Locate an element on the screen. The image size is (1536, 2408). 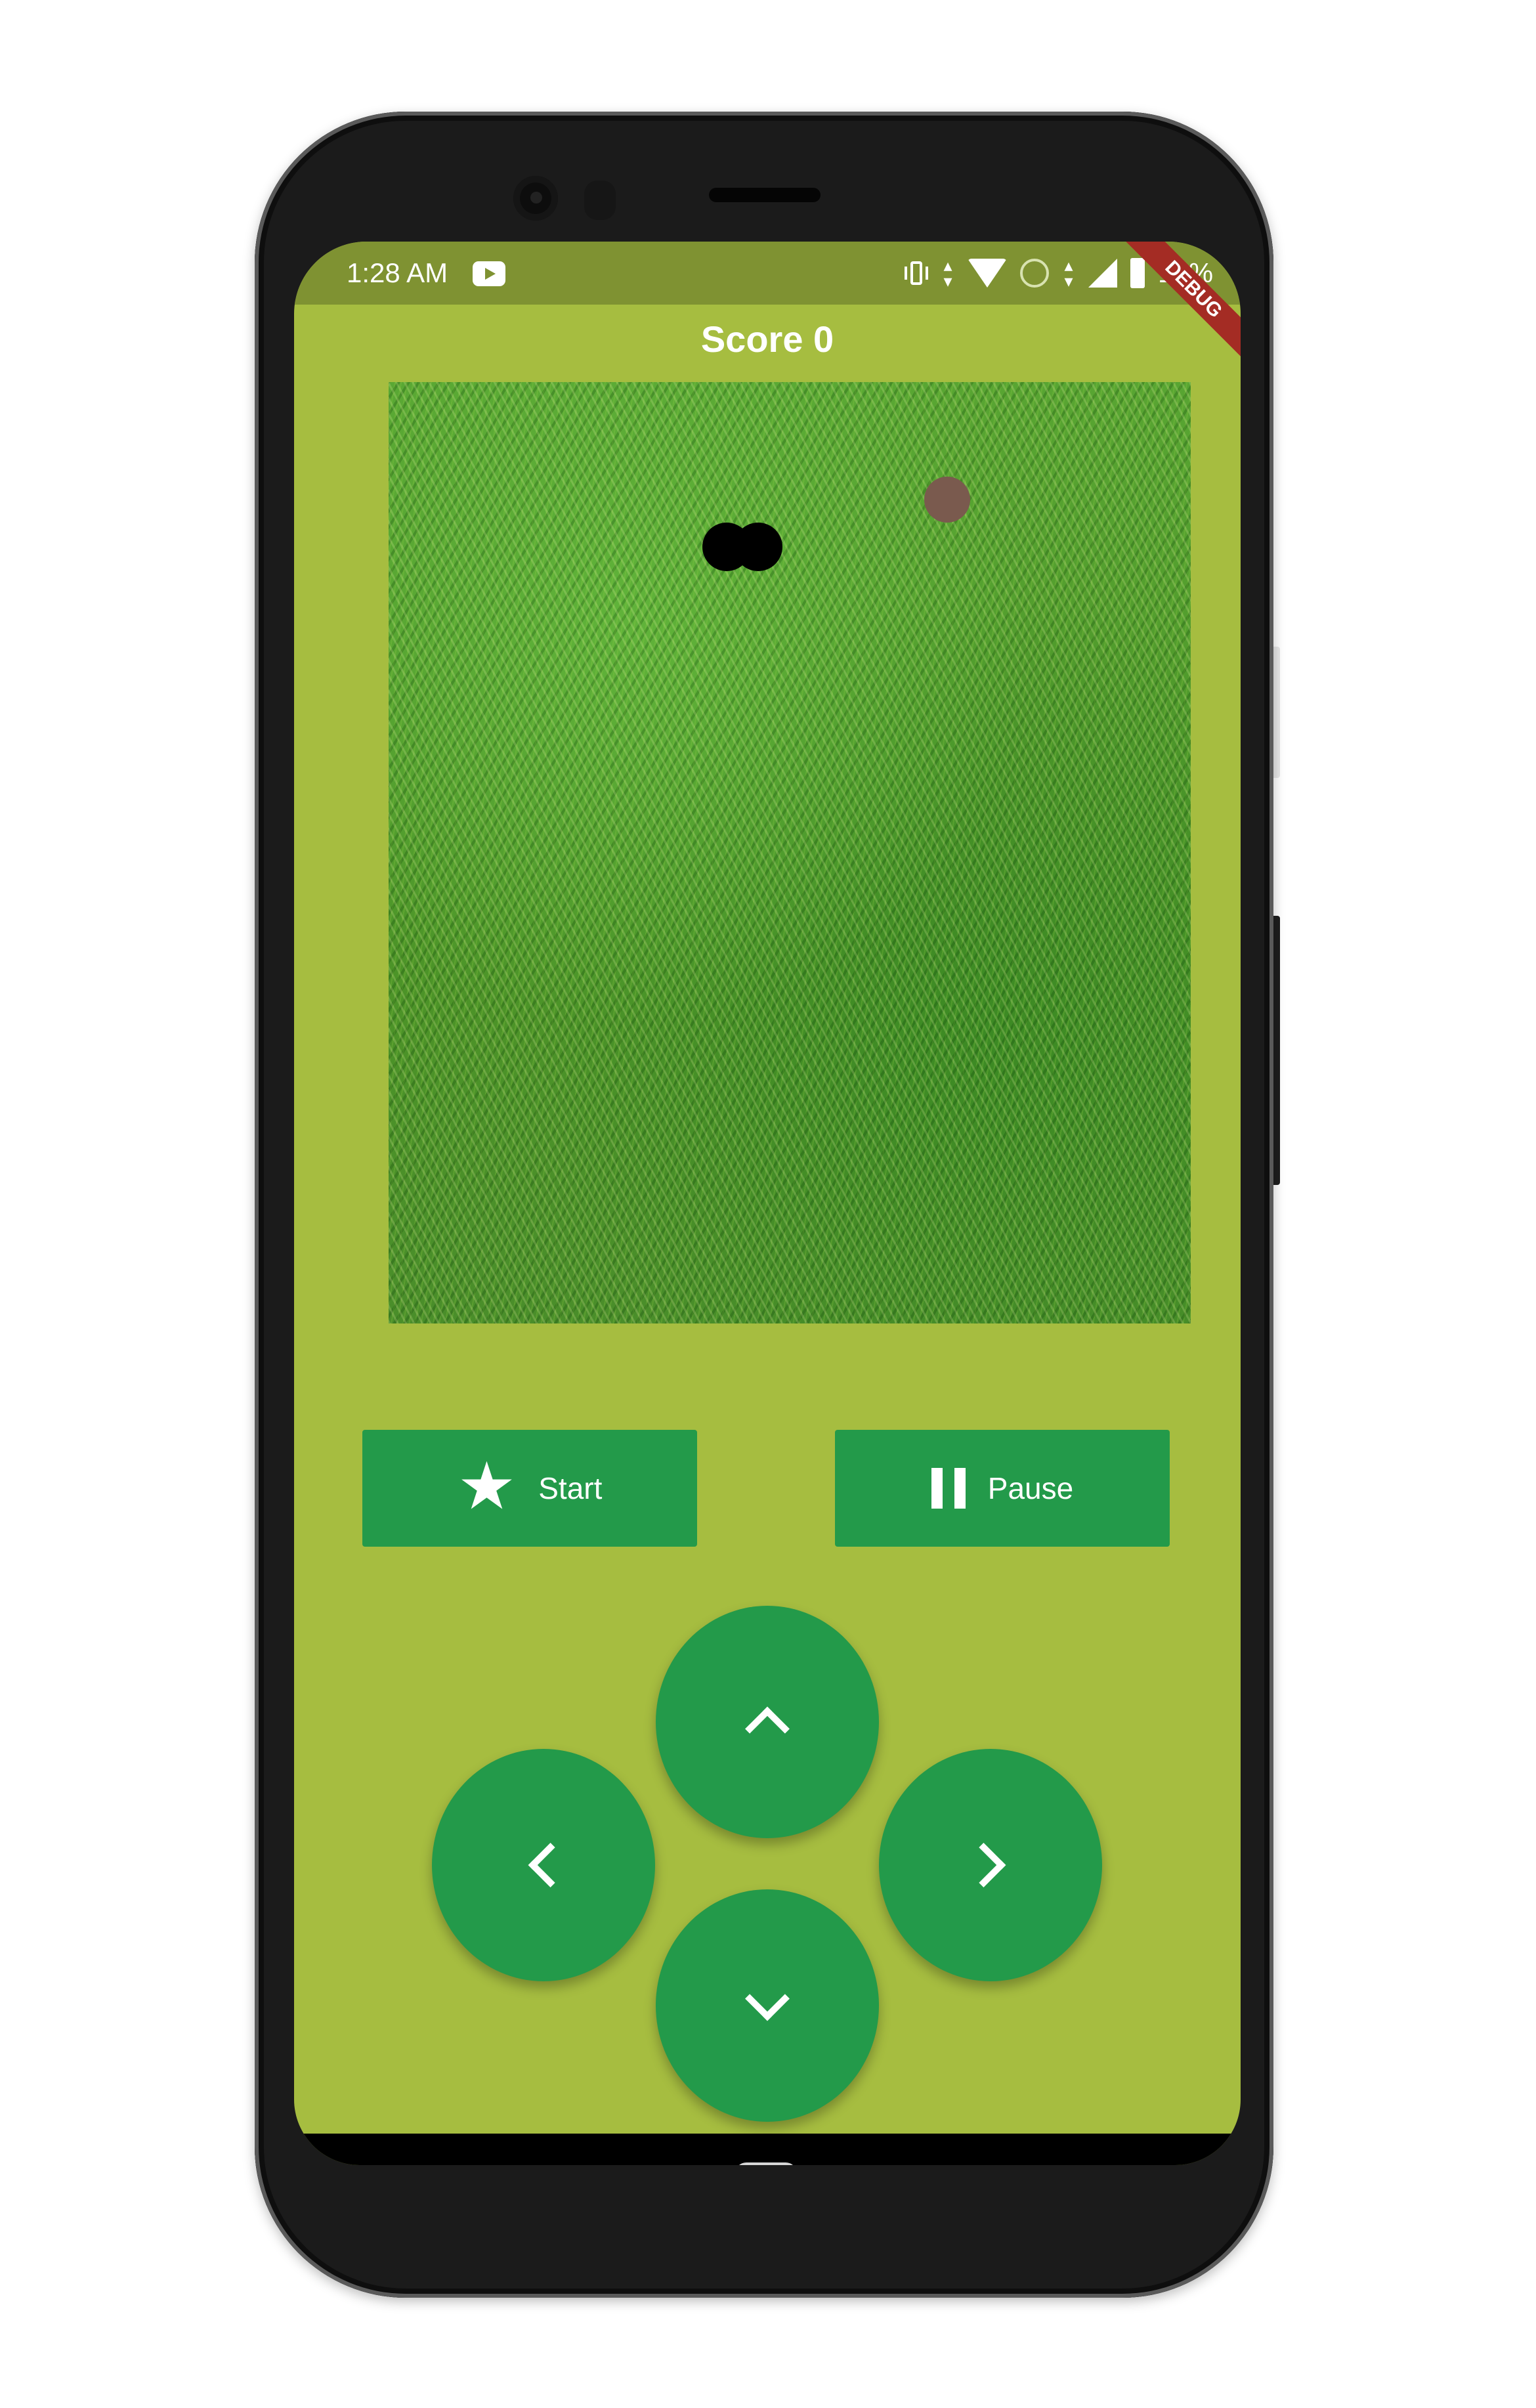
pause-button: Pause is located at coordinates (1002, 1488).